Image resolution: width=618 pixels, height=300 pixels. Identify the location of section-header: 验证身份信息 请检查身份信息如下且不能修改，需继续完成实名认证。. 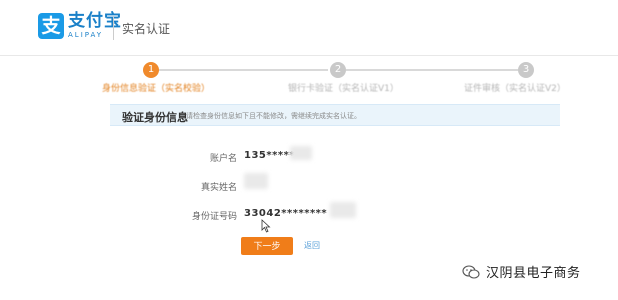
(335, 115).